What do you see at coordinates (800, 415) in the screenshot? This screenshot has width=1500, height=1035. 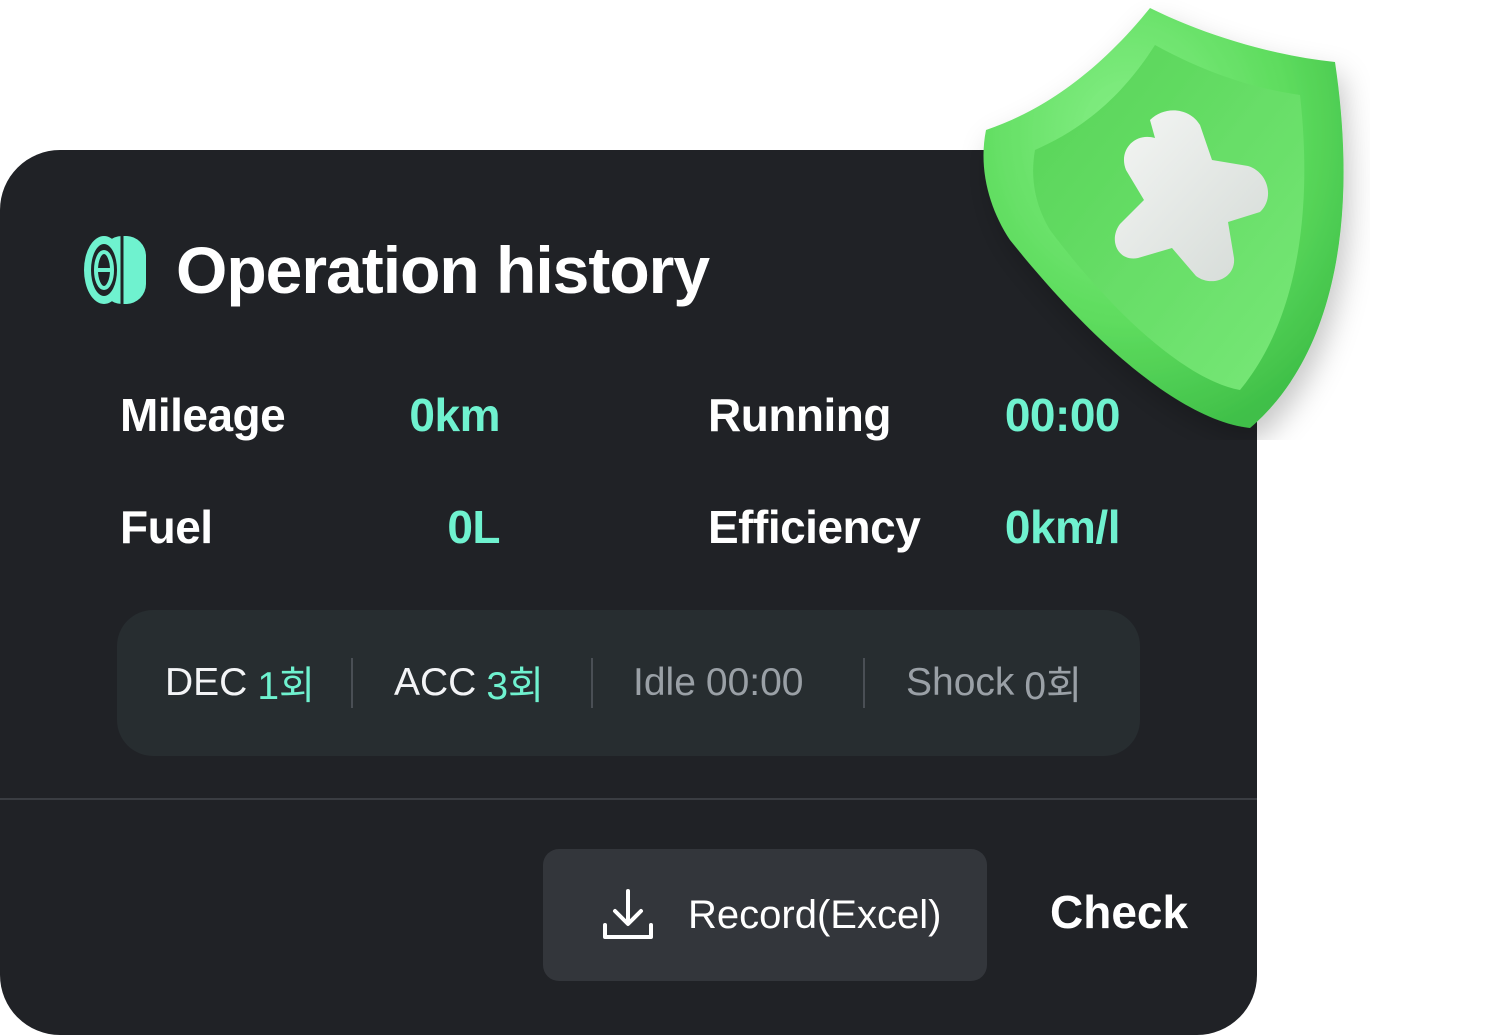 I see `running-label: Running` at bounding box center [800, 415].